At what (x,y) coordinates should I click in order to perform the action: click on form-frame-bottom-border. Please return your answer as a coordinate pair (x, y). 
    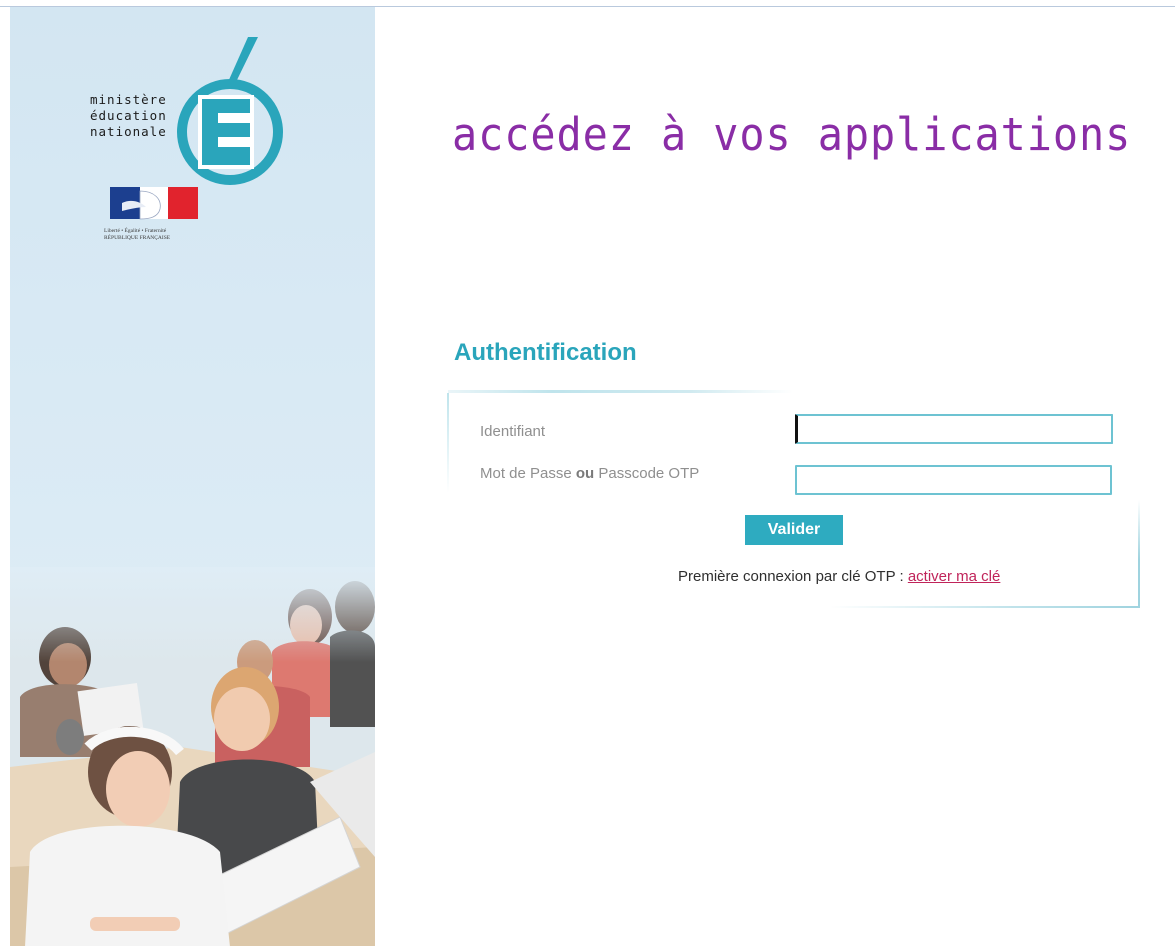
    Looking at the image, I should click on (985, 607).